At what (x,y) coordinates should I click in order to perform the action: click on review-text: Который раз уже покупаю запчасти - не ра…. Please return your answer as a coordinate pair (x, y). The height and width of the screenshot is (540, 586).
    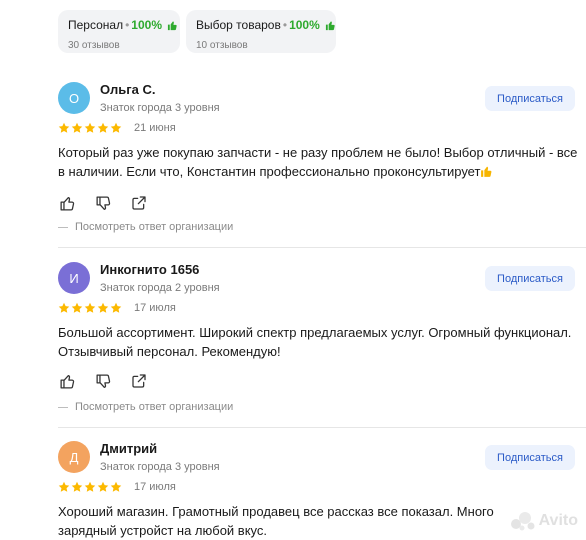
    Looking at the image, I should click on (318, 163).